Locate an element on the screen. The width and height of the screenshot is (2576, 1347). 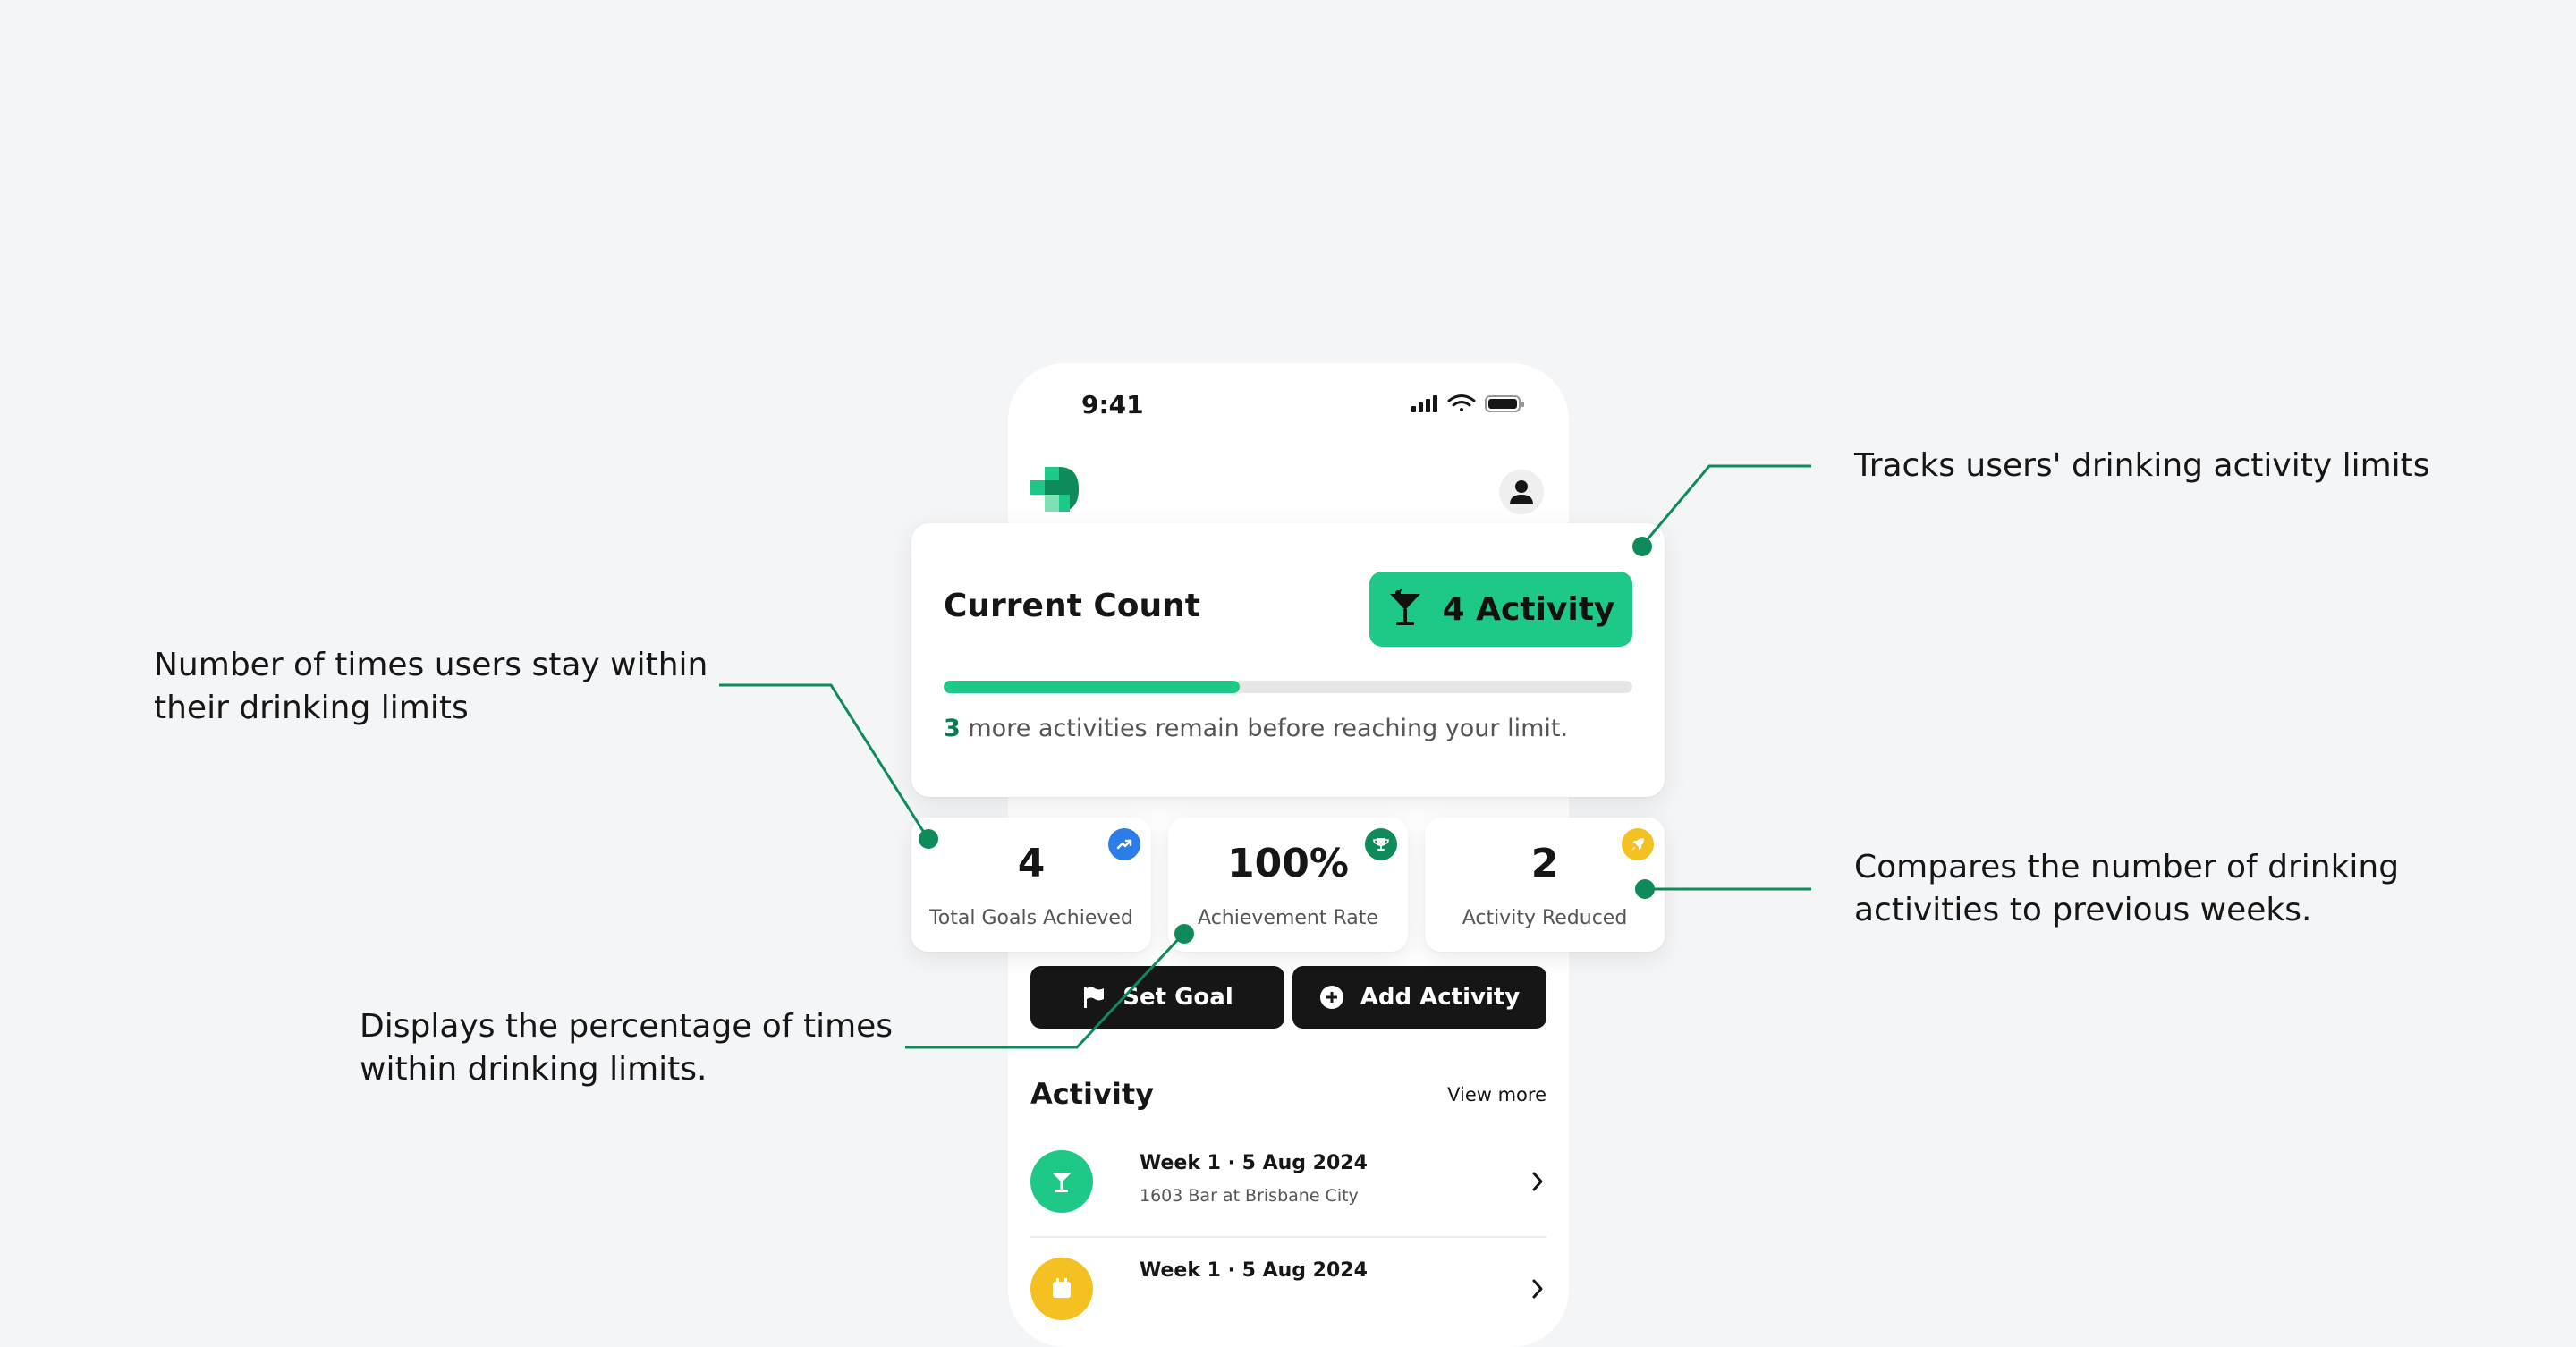
list-divider is located at coordinates (1288, 1237).